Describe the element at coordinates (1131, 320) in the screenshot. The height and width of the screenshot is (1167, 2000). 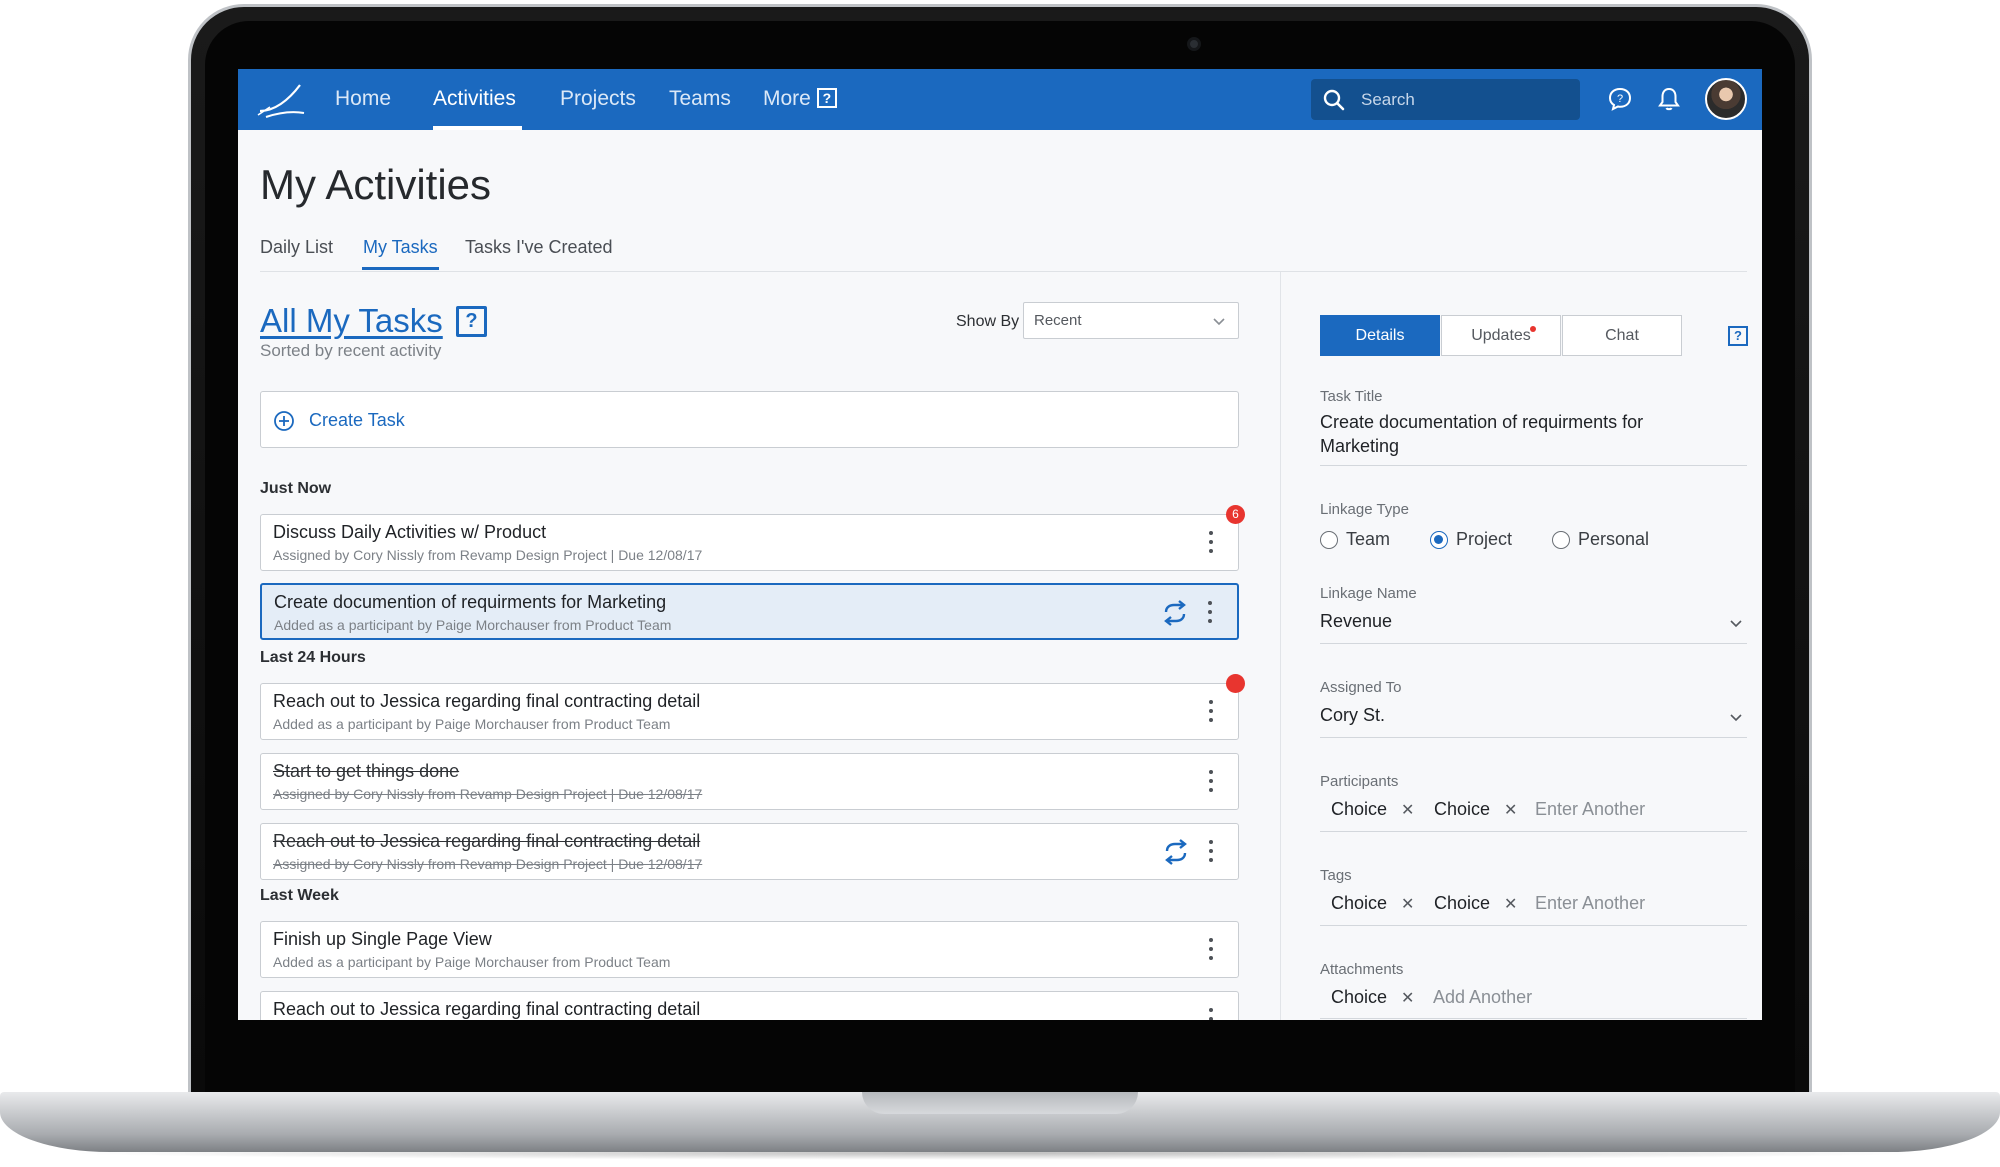
I see `show-by-select: Recent` at that location.